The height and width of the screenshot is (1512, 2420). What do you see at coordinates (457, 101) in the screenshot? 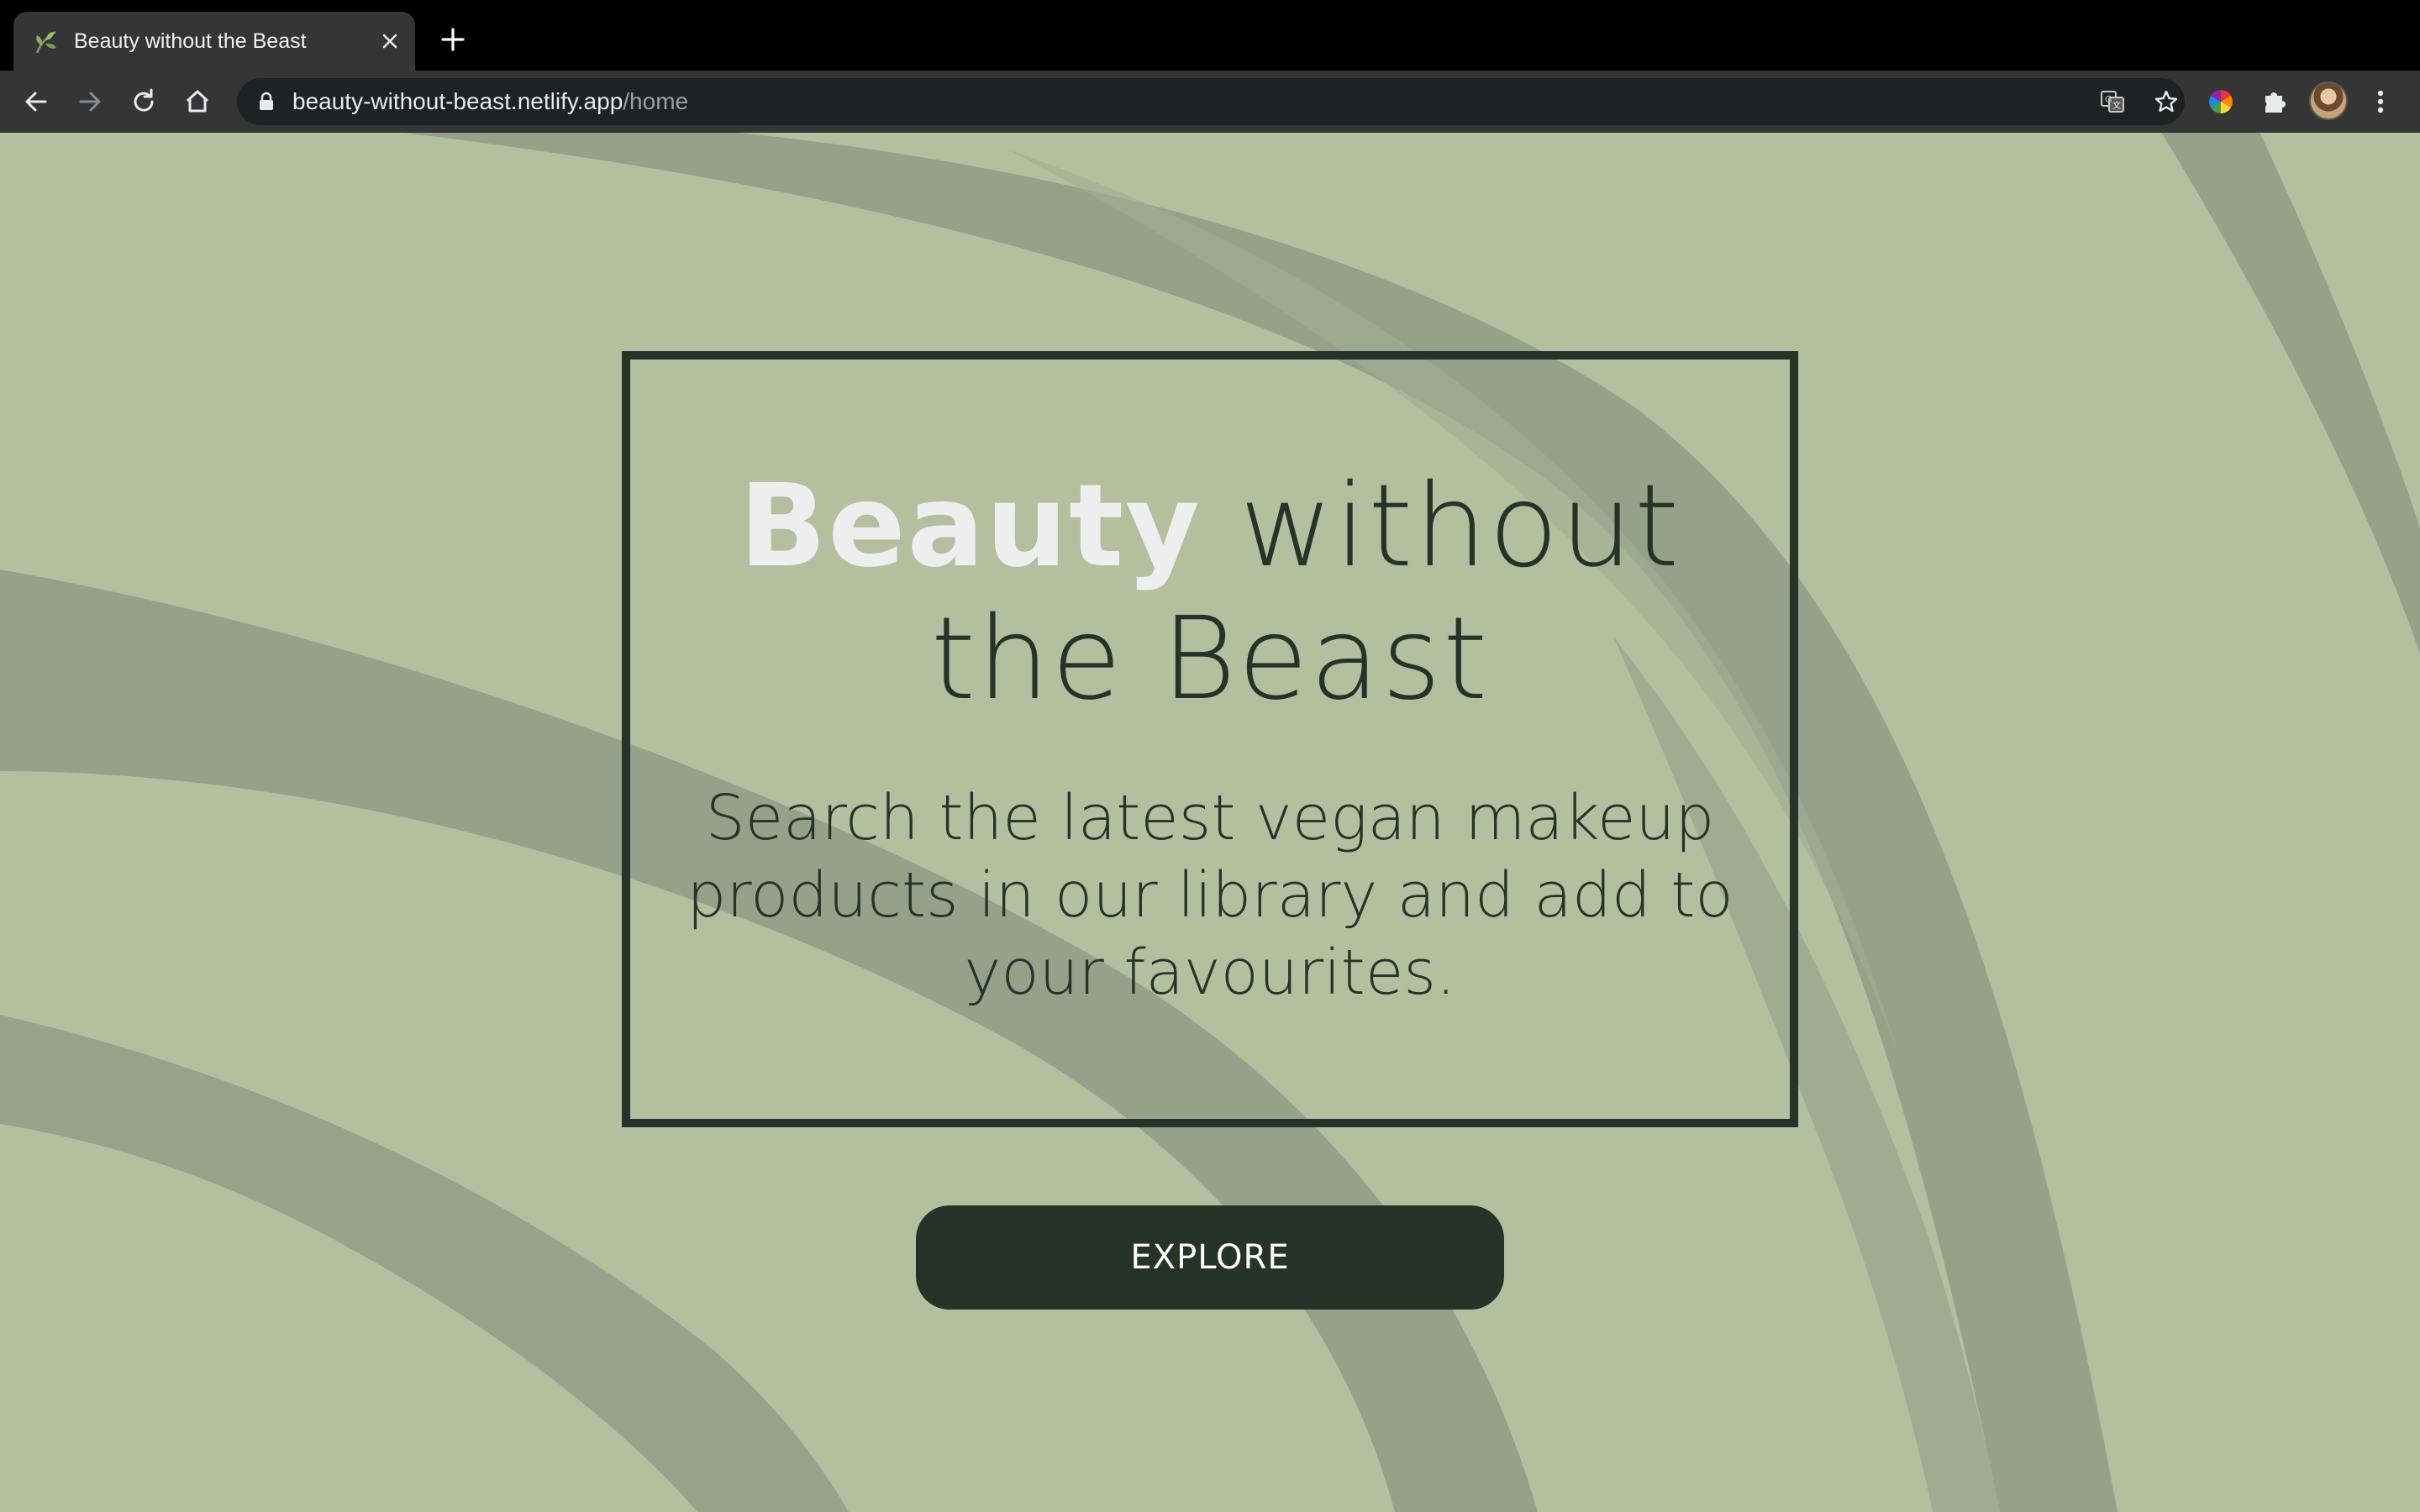
I see `url-host: beauty-without-beast.netlify.app` at bounding box center [457, 101].